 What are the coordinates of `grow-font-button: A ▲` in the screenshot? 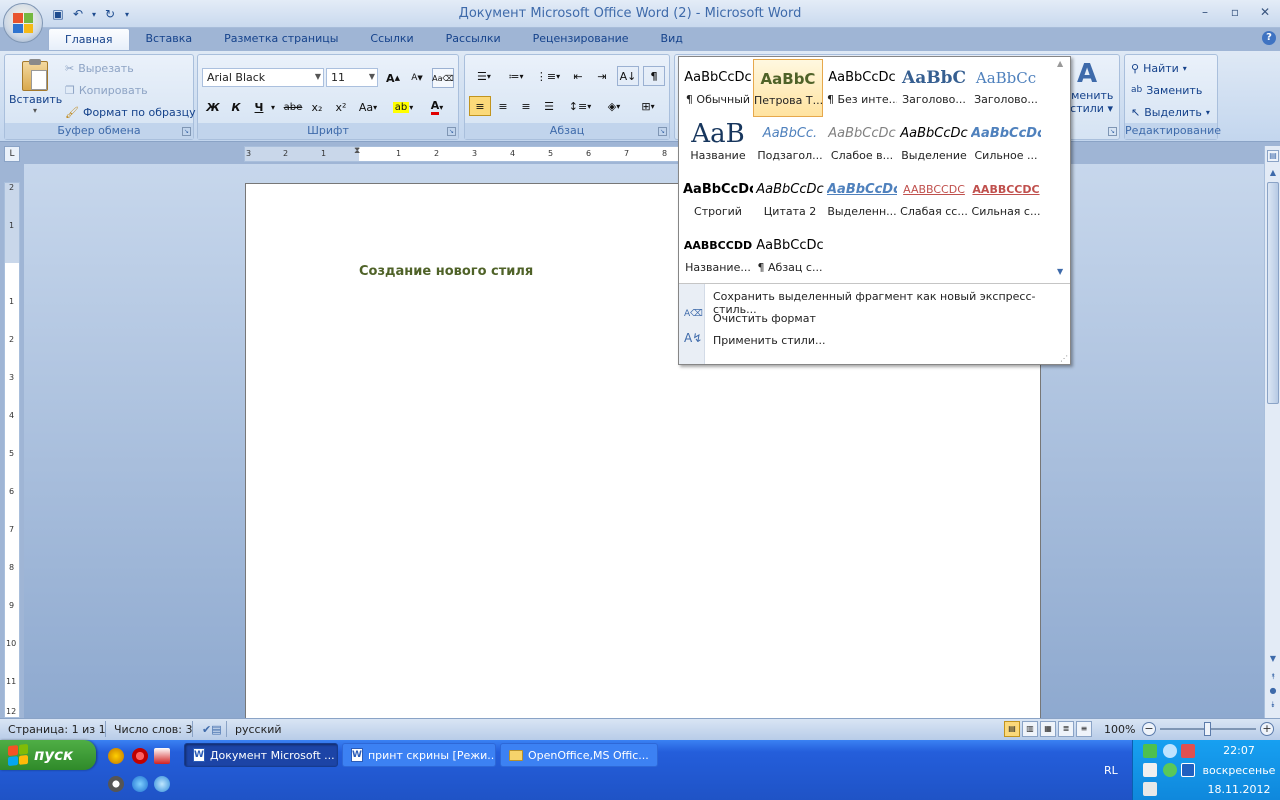 It's located at (393, 78).